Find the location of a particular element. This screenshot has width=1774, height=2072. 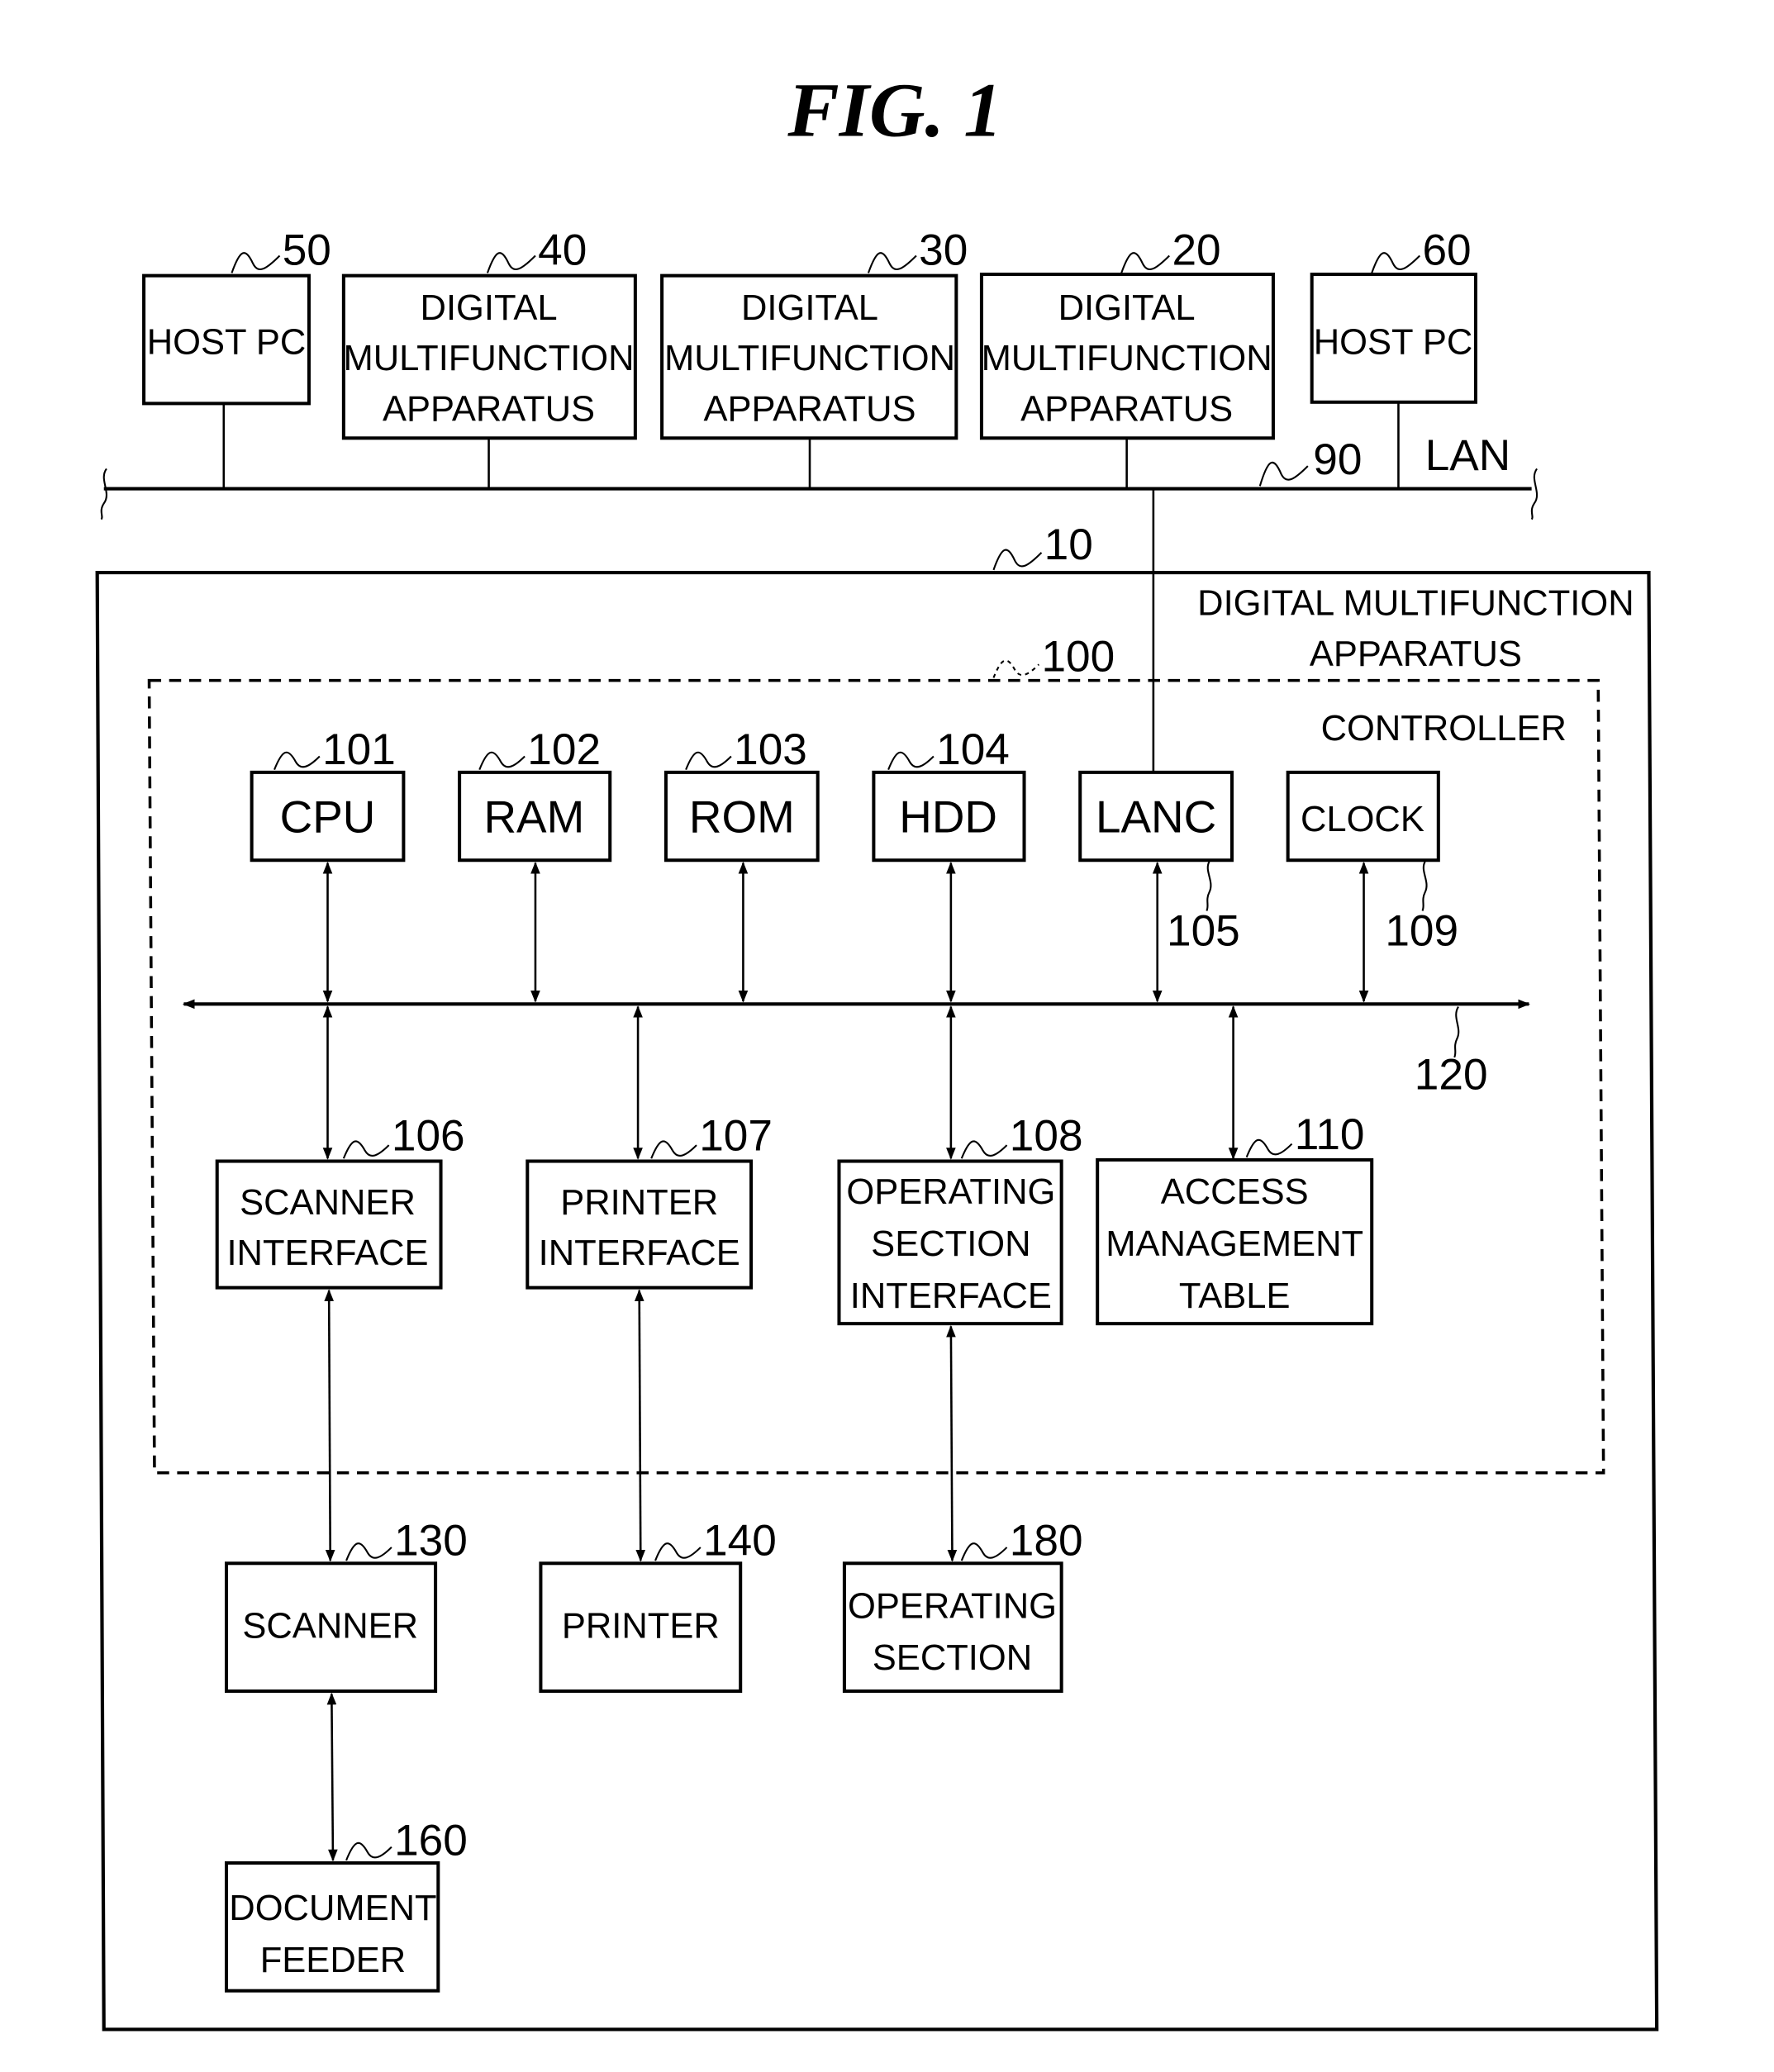

ref-110: 110 is located at coordinates (1330, 1134).